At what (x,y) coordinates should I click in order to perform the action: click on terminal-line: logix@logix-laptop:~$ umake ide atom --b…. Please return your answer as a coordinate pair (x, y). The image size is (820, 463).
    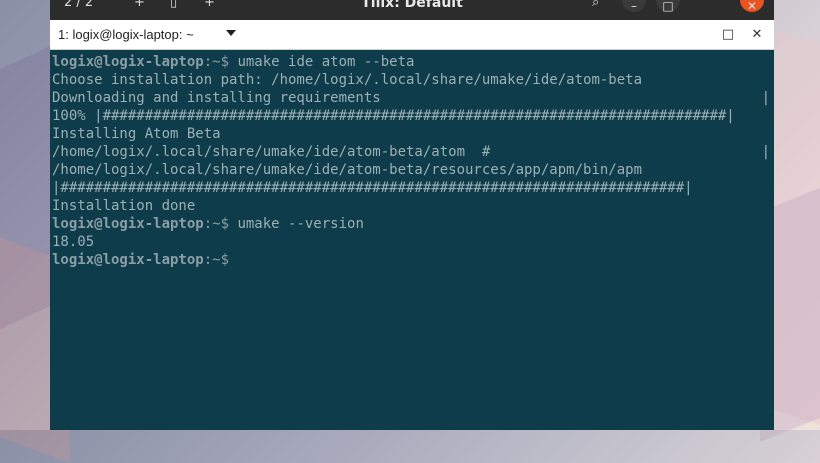
    Looking at the image, I should click on (413, 62).